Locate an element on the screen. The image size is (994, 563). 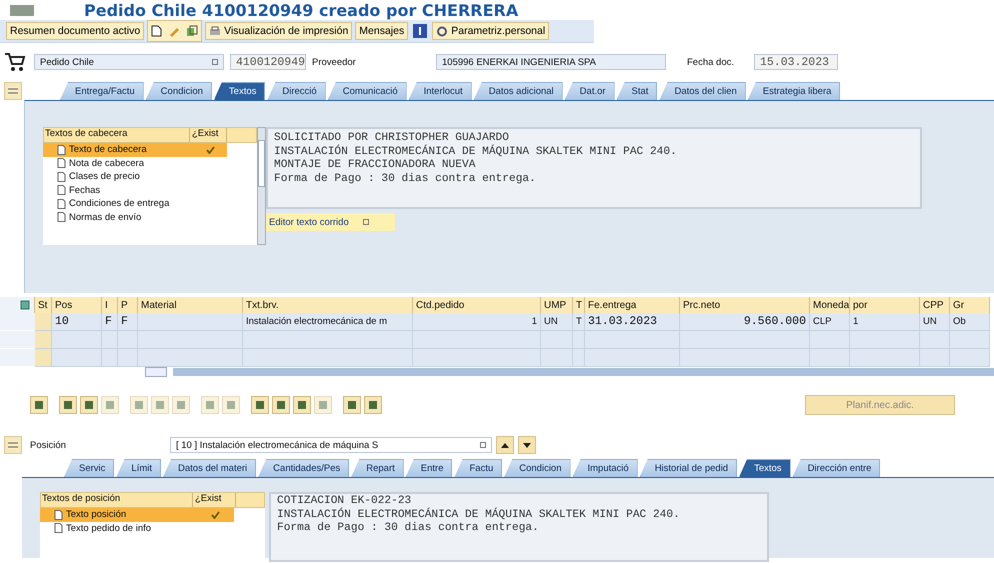
column-header: Moneda is located at coordinates (830, 305).